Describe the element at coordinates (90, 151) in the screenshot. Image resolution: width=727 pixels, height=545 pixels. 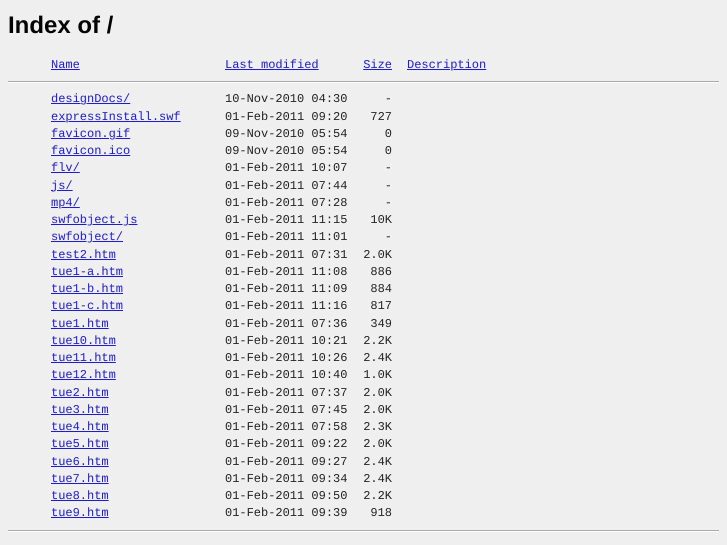
I see `file-link: favicon.ico` at that location.